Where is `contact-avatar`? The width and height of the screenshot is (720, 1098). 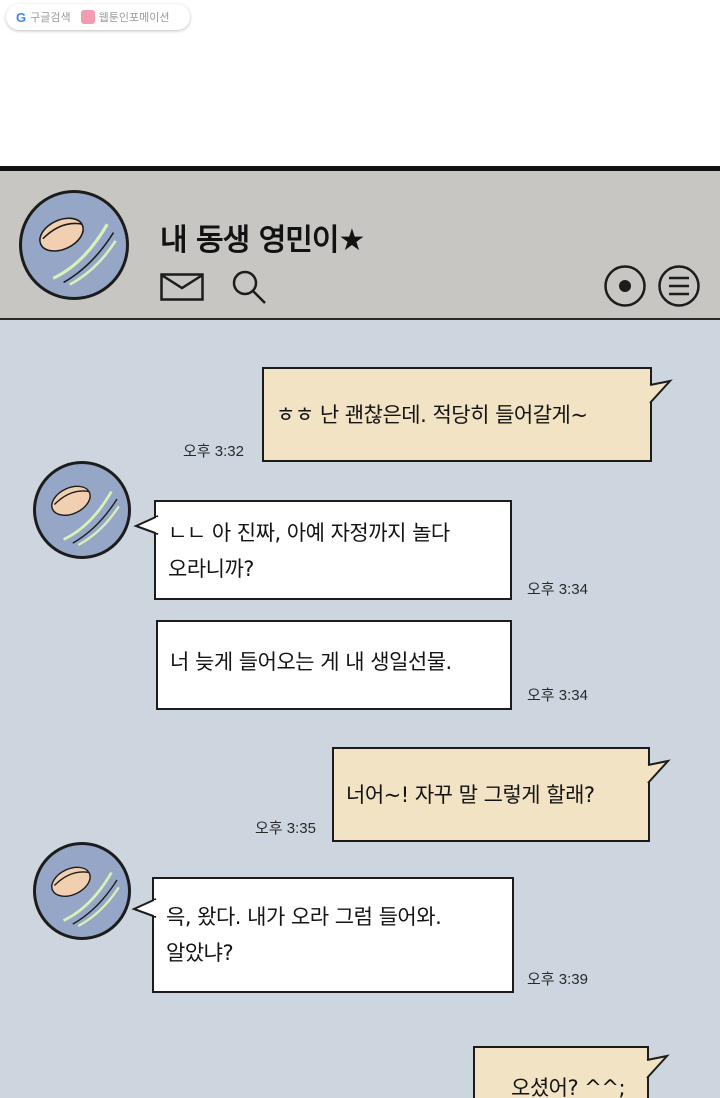
contact-avatar is located at coordinates (74, 245).